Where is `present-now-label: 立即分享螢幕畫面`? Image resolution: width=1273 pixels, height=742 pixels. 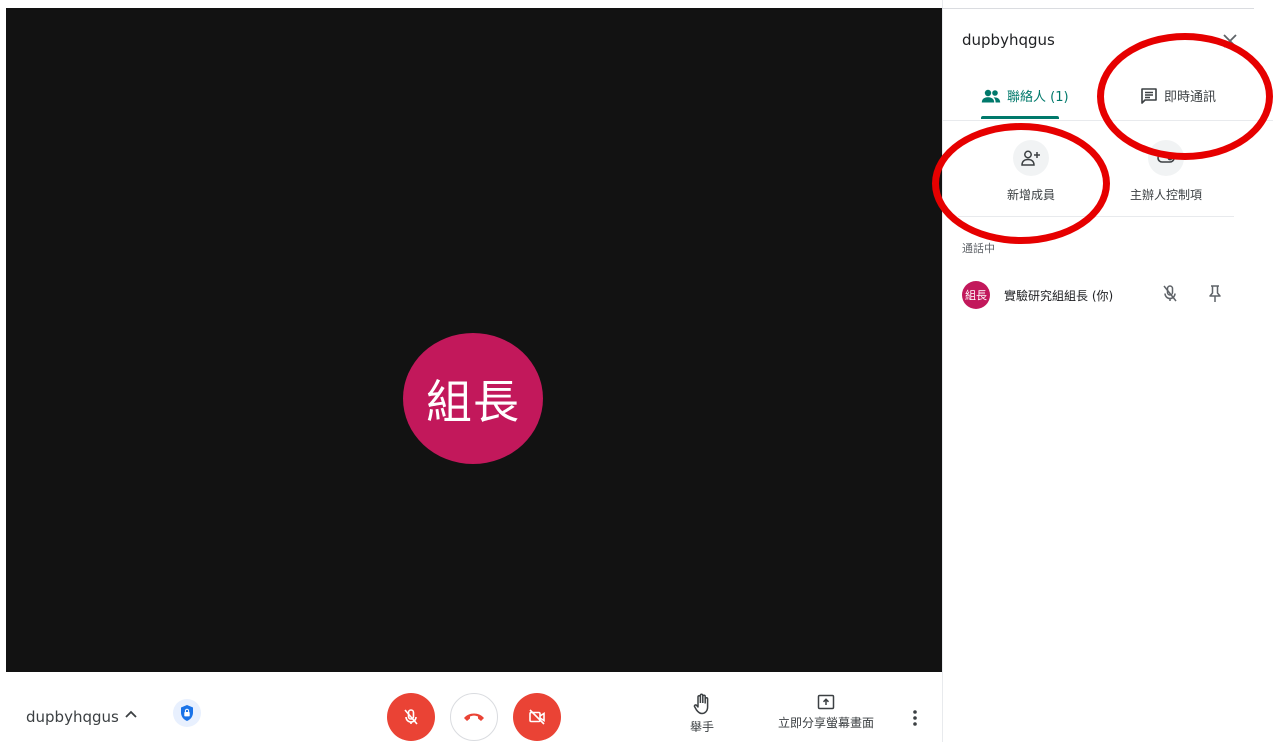
present-now-label: 立即分享螢幕畫面 is located at coordinates (826, 723).